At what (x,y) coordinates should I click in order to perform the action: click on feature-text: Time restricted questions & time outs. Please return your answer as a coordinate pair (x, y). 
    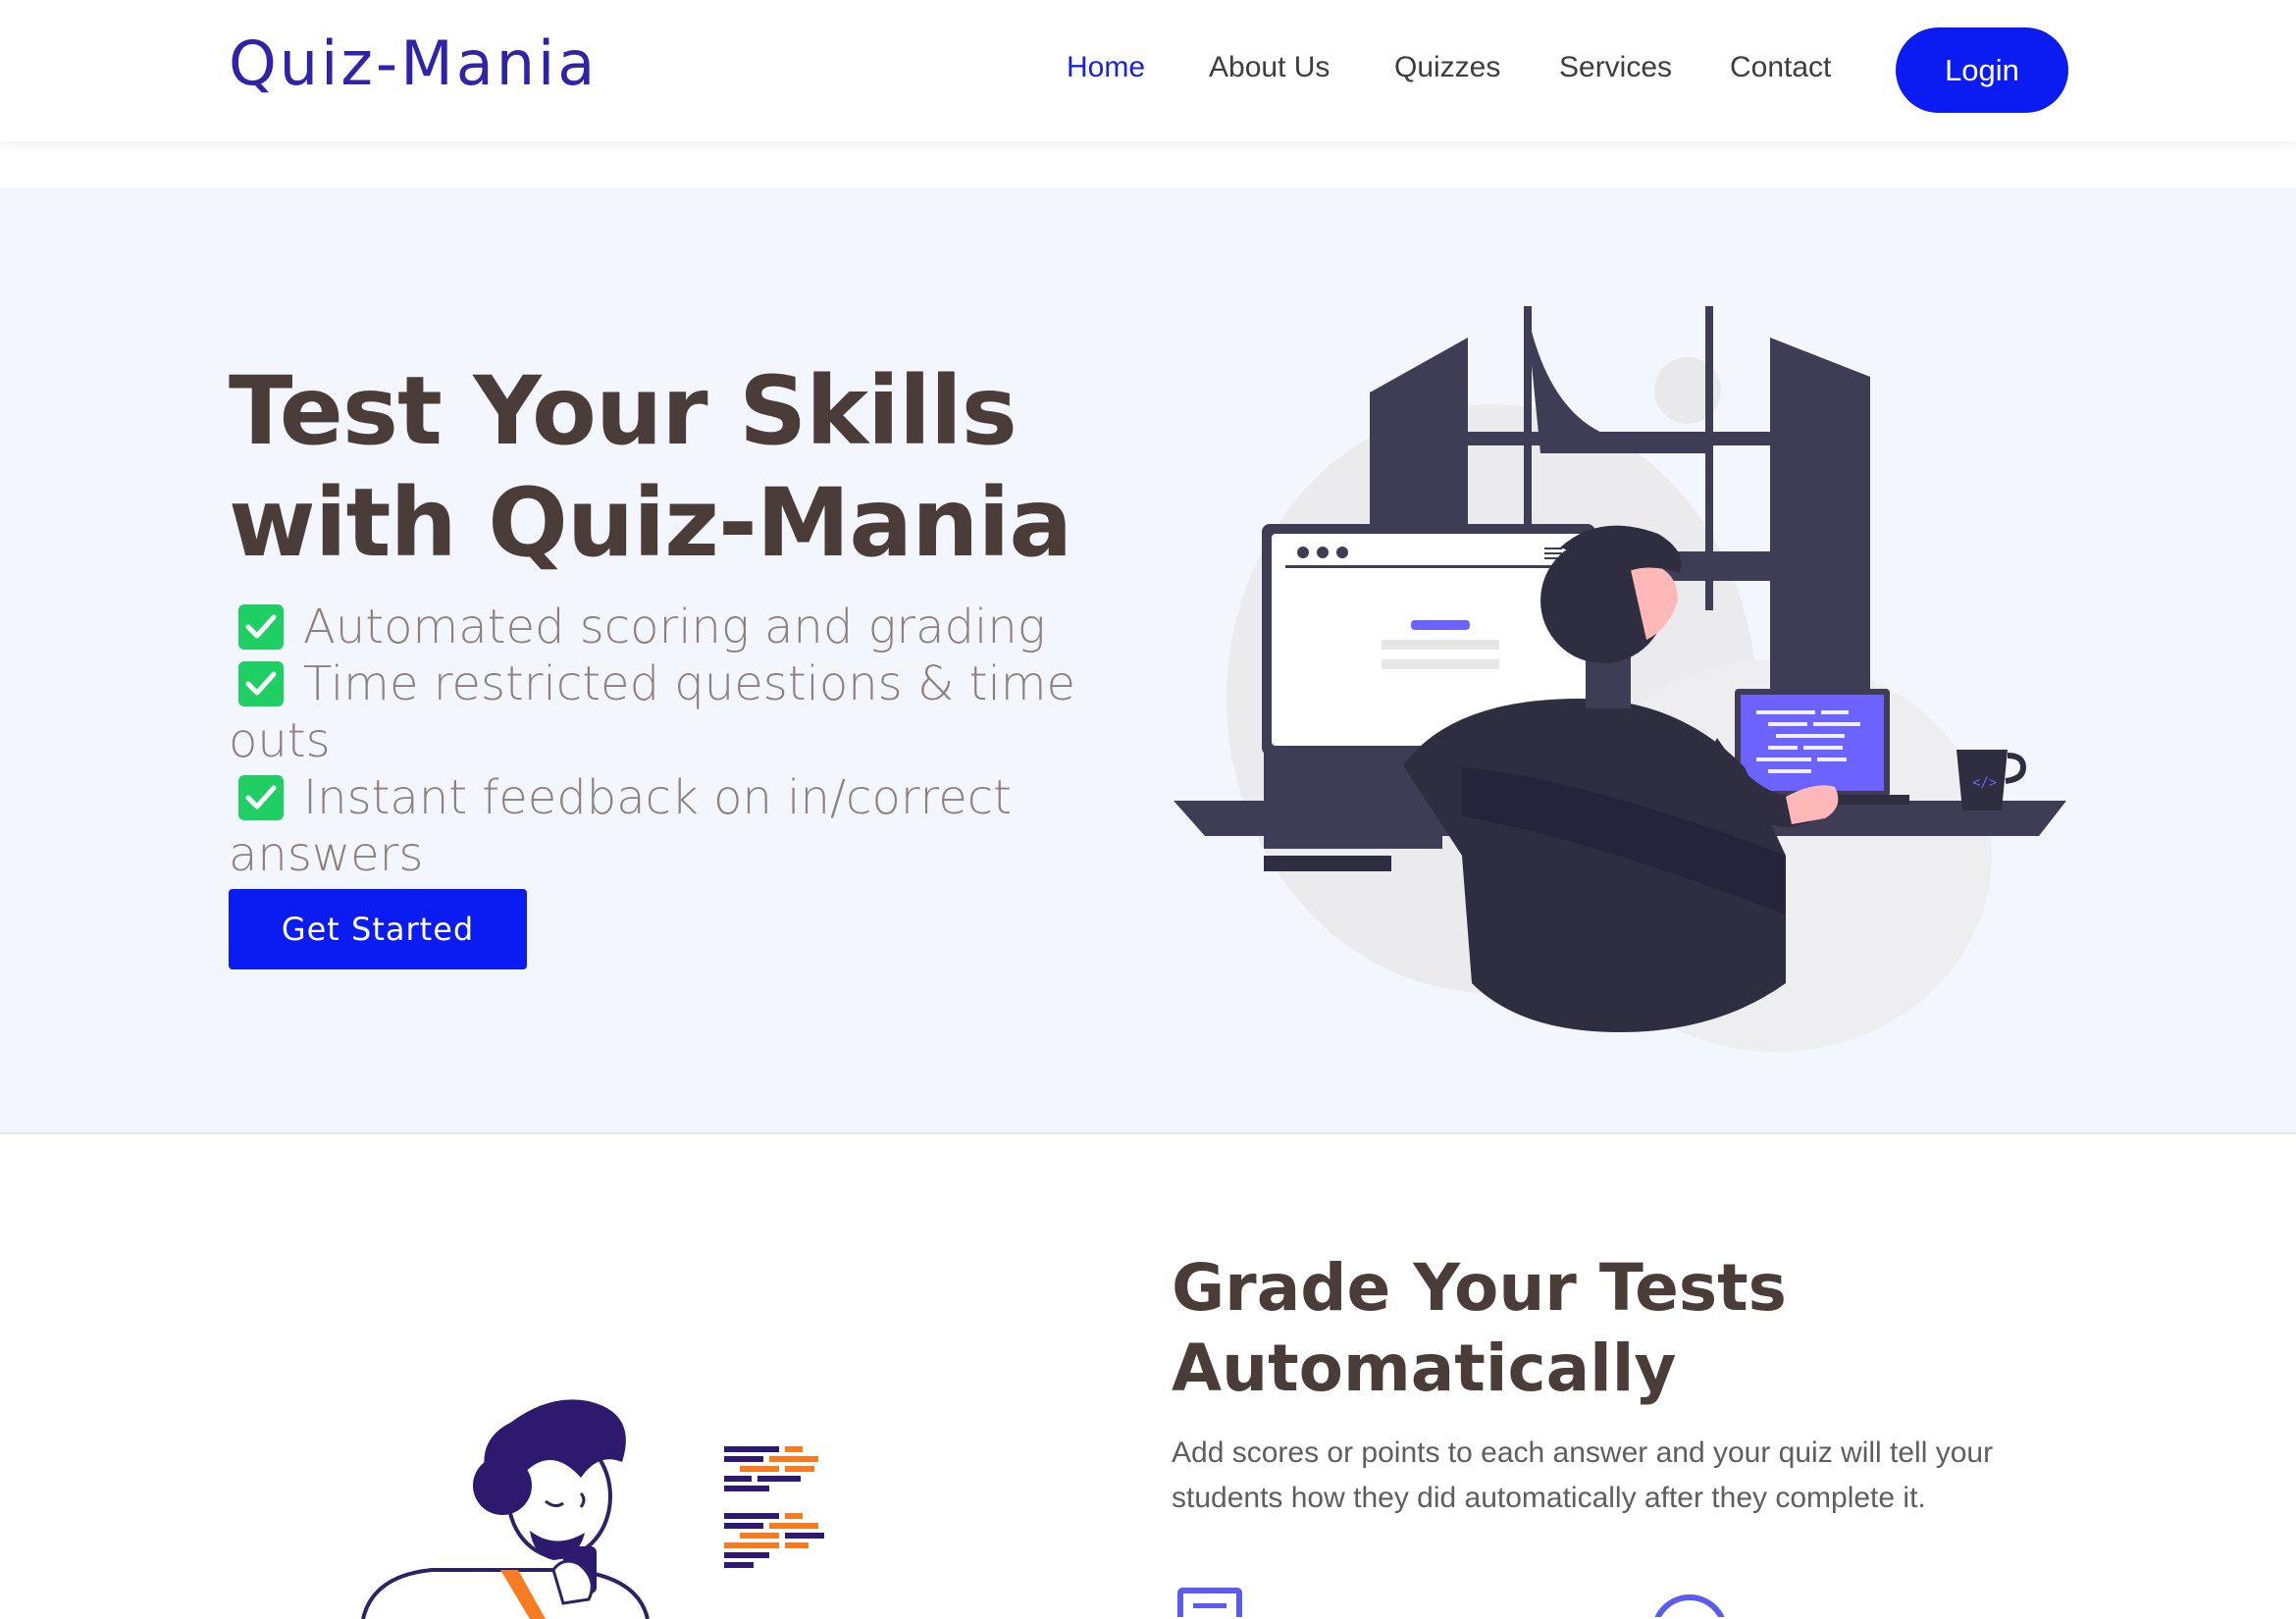
    Looking at the image, I should click on (652, 712).